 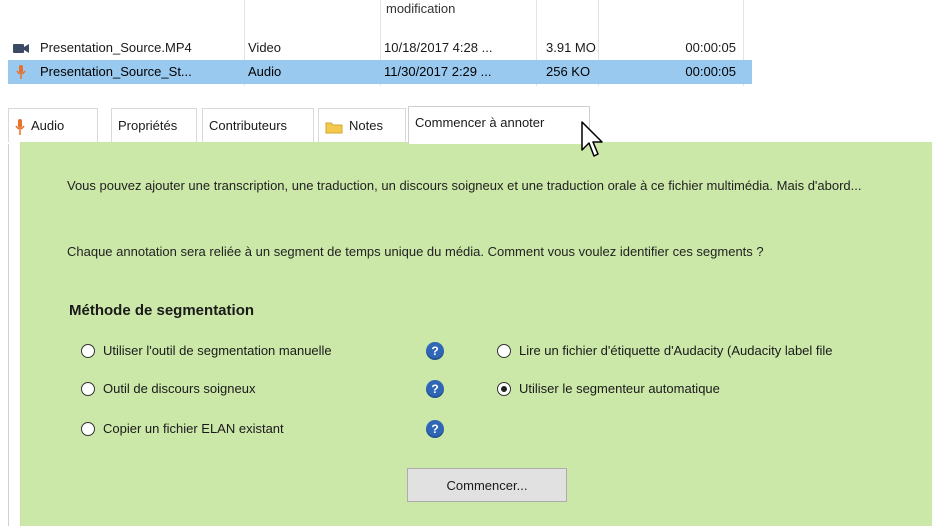 What do you see at coordinates (420, 11) in the screenshot?
I see `column-header-date: modification` at bounding box center [420, 11].